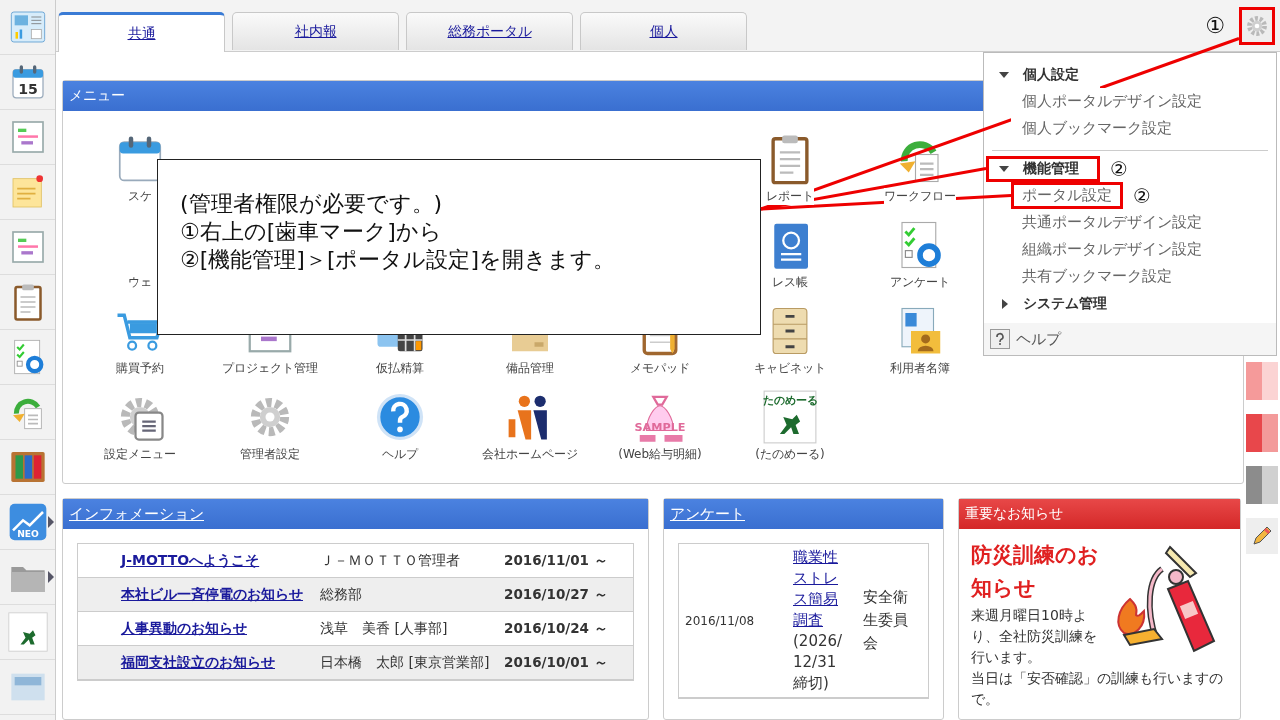 The image size is (1280, 720). Describe the element at coordinates (920, 196) in the screenshot. I see `menu-item-link: ワークフロー` at that location.